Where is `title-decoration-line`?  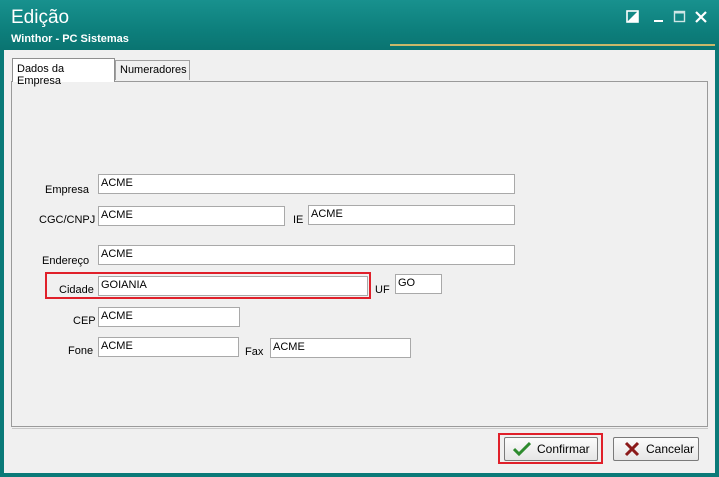 title-decoration-line is located at coordinates (552, 45).